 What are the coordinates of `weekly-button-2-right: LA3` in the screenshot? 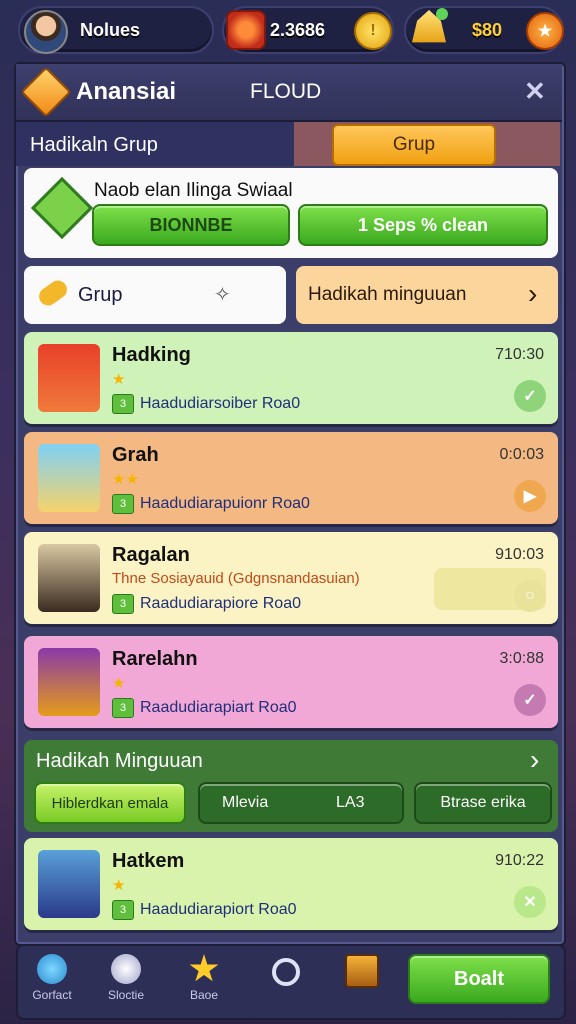 It's located at (350, 802).